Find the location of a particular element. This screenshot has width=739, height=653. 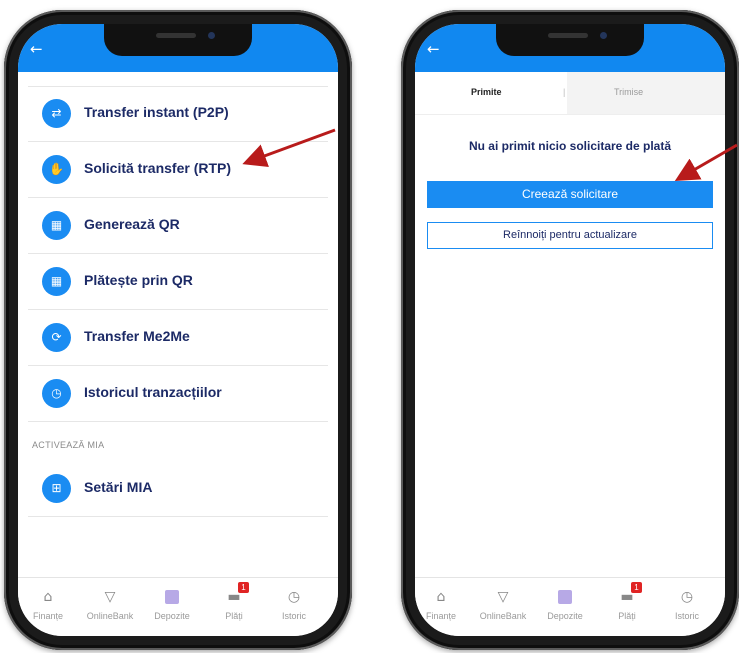

annotation-arrow-left is located at coordinates (490, 155).